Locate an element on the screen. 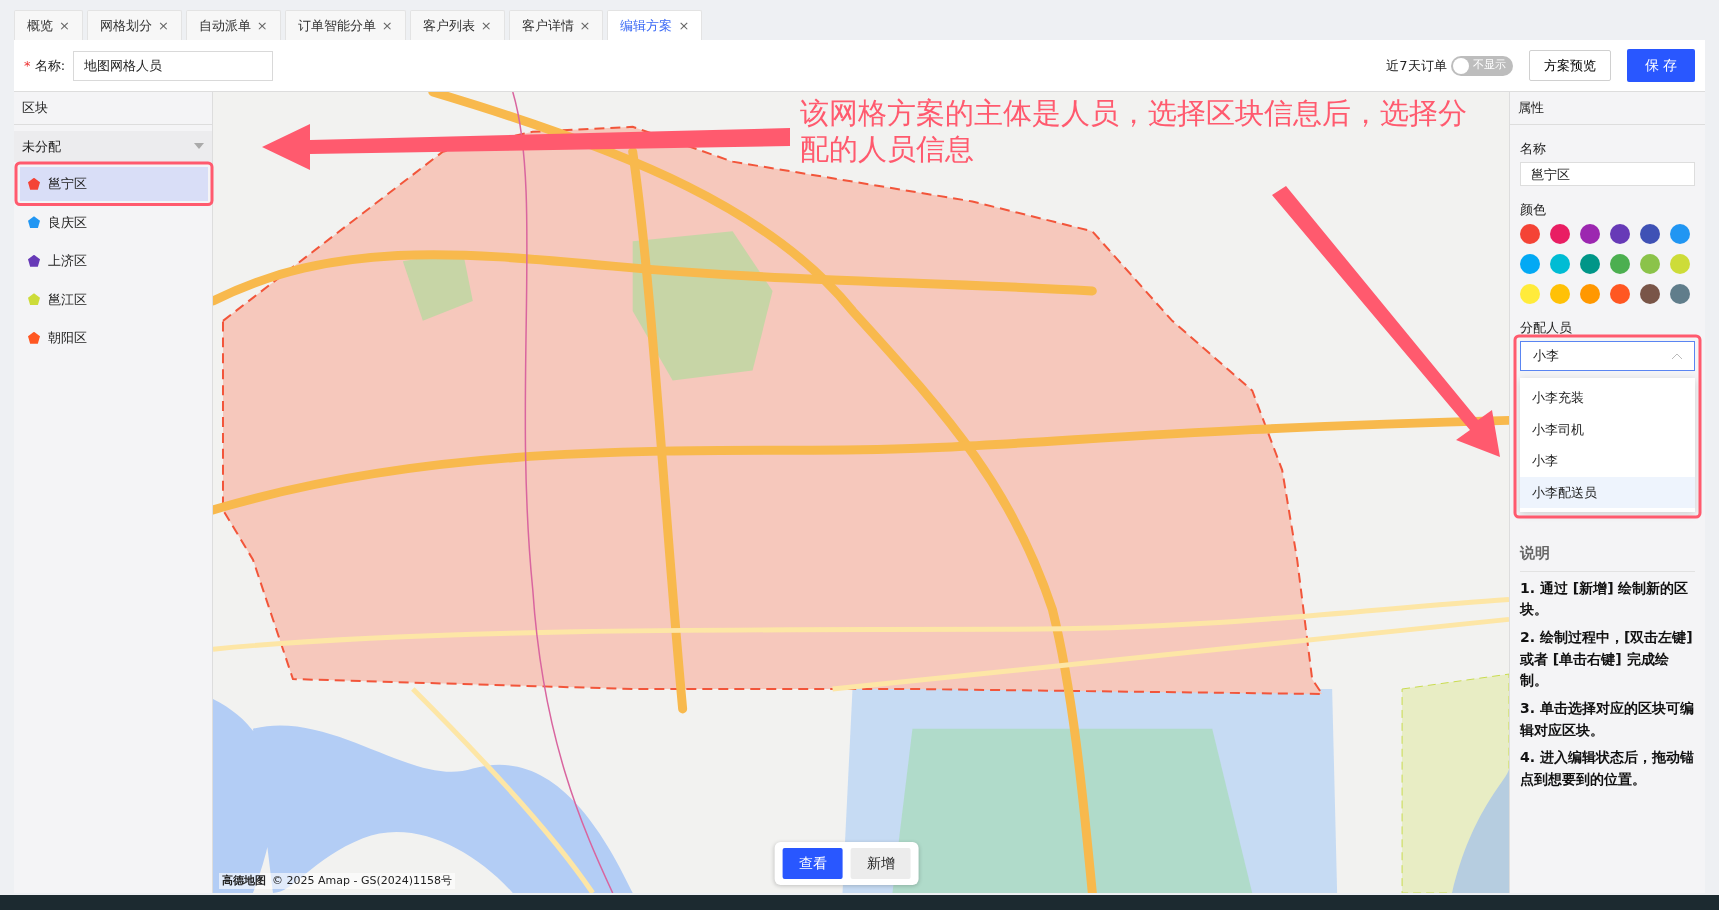 This screenshot has width=1719, height=910. dropdown-option: 小李配送员 is located at coordinates (1607, 492).